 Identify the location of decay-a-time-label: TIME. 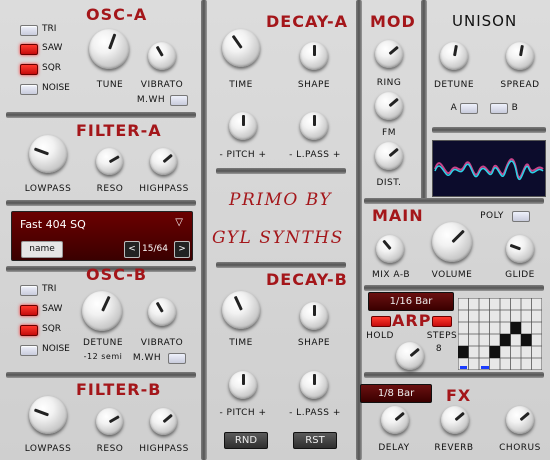
(241, 85).